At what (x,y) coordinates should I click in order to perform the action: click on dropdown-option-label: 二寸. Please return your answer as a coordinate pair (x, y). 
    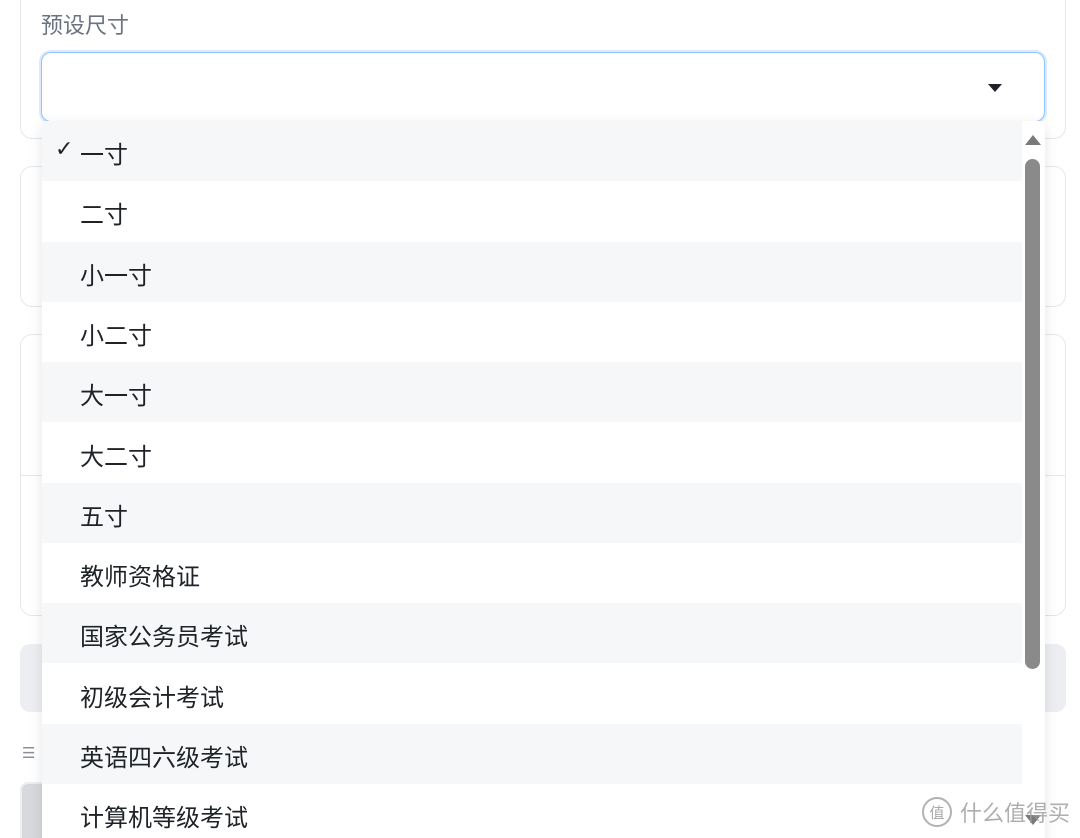
    Looking at the image, I should click on (104, 215).